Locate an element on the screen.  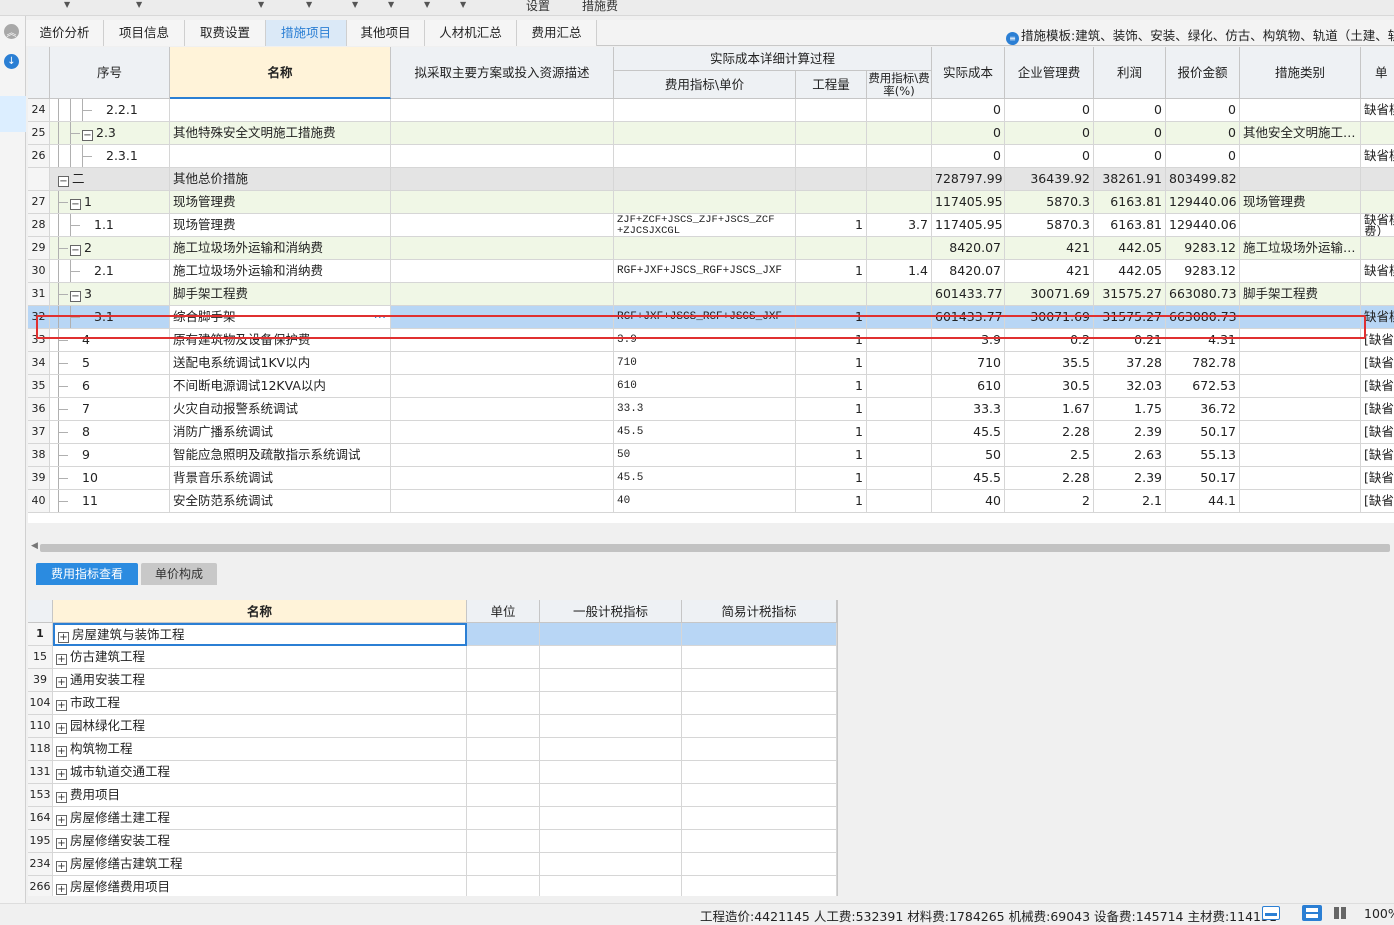
cell-name: 送配电系统调试1KV以内 is located at coordinates (280, 363).